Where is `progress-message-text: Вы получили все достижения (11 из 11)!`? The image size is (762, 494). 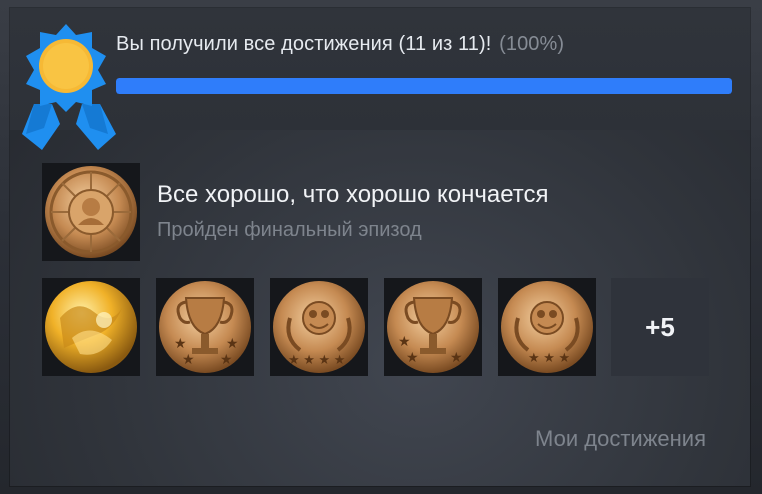
progress-message-text: Вы получили все достижения (11 из 11)! is located at coordinates (304, 44).